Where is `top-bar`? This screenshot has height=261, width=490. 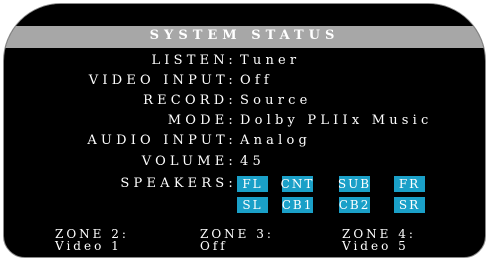
top-bar is located at coordinates (244, 15).